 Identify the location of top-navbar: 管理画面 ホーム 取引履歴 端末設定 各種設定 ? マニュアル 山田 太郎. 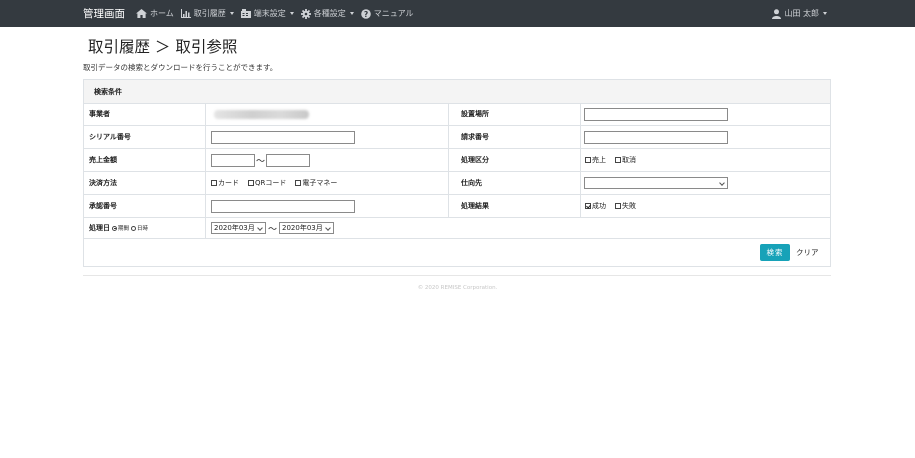
(457, 13).